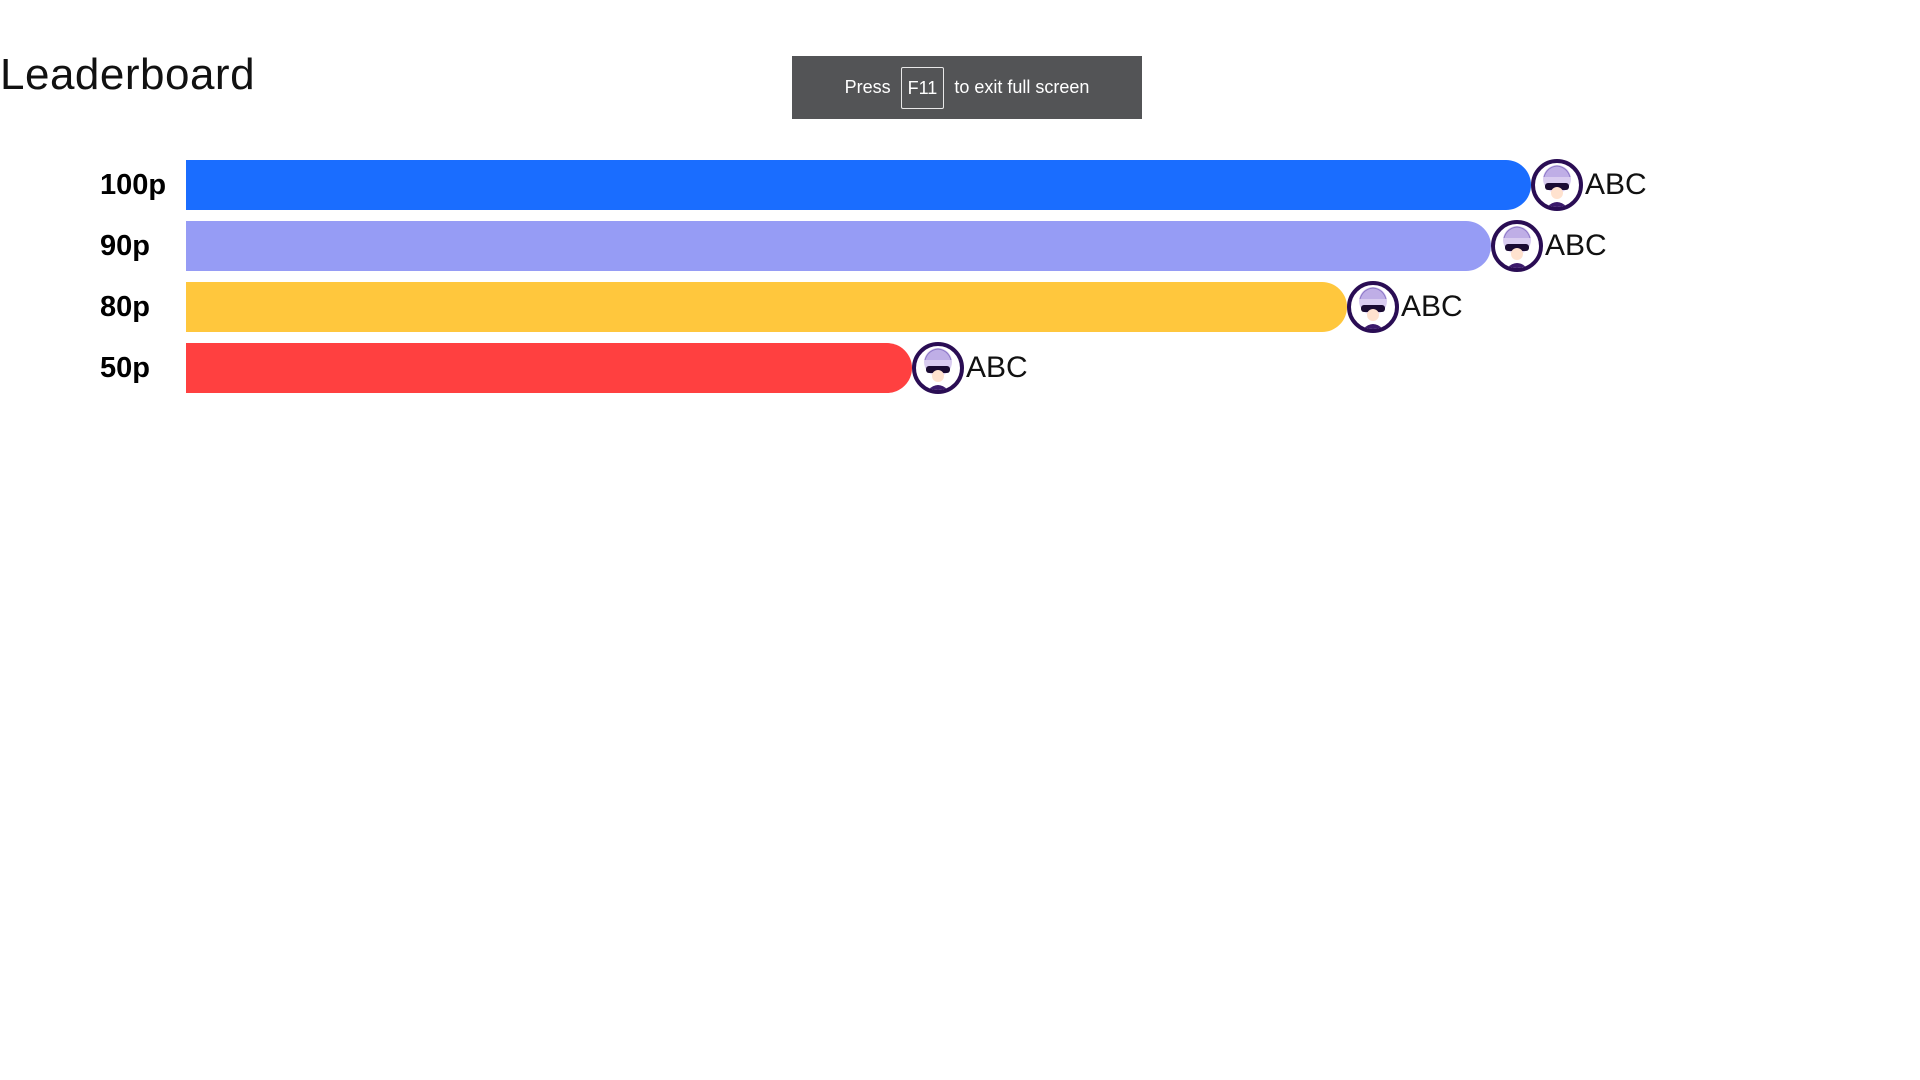  What do you see at coordinates (125, 307) in the screenshot?
I see `score-label: 80p` at bounding box center [125, 307].